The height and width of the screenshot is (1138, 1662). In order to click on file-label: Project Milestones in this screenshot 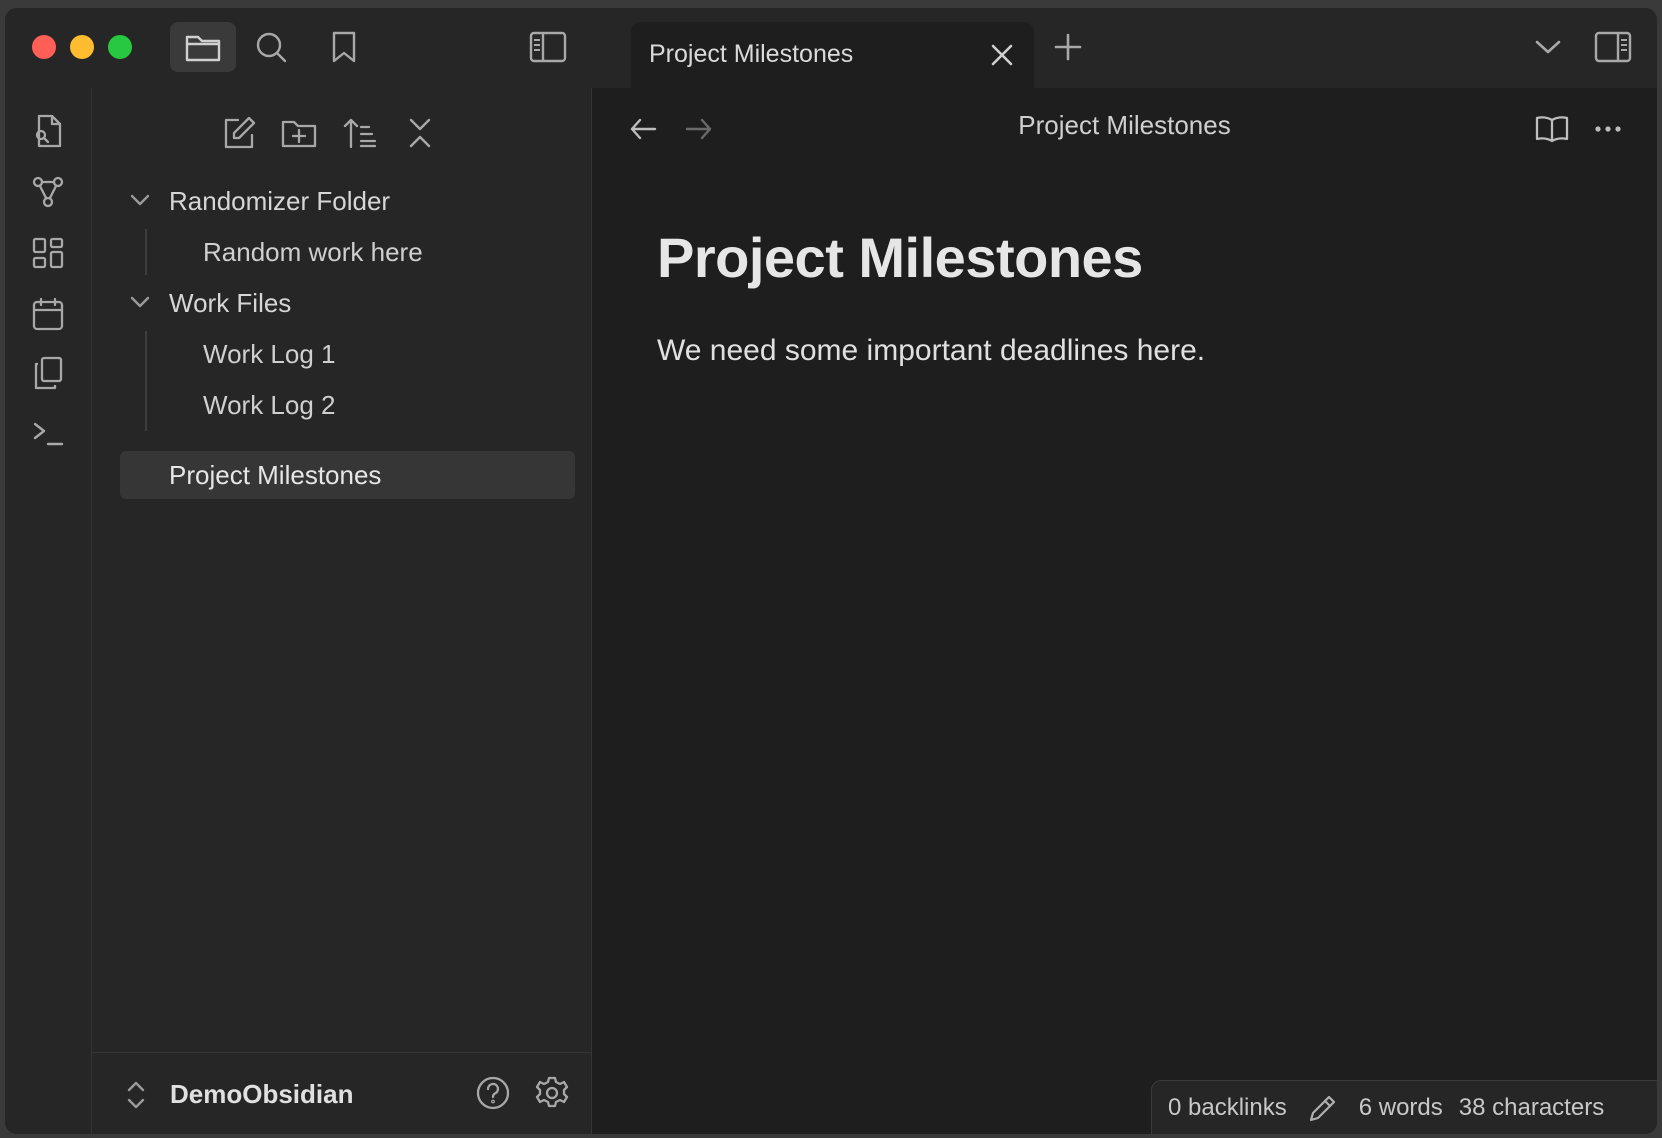, I will do `click(275, 474)`.